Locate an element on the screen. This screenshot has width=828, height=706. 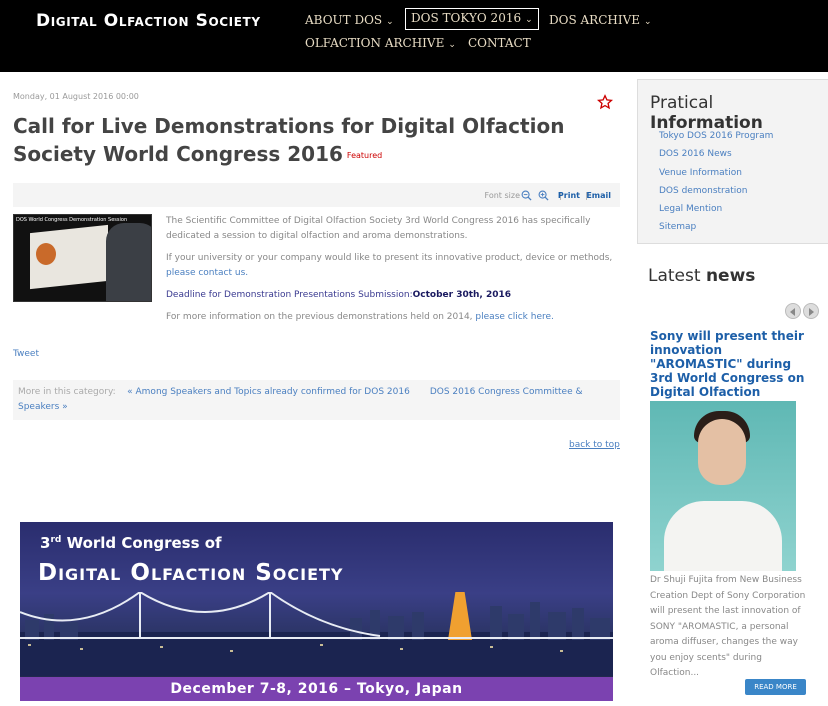
site-logo: Digital Olfaction Society is located at coordinates (148, 21).